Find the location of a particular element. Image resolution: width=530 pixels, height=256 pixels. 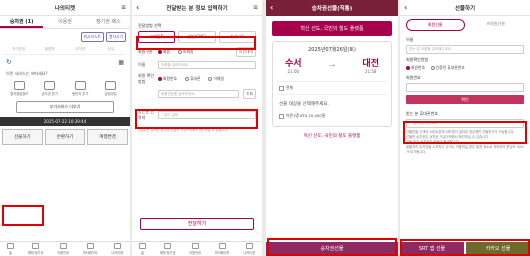

tab-vouchers: 이용권 is located at coordinates (64, 22).